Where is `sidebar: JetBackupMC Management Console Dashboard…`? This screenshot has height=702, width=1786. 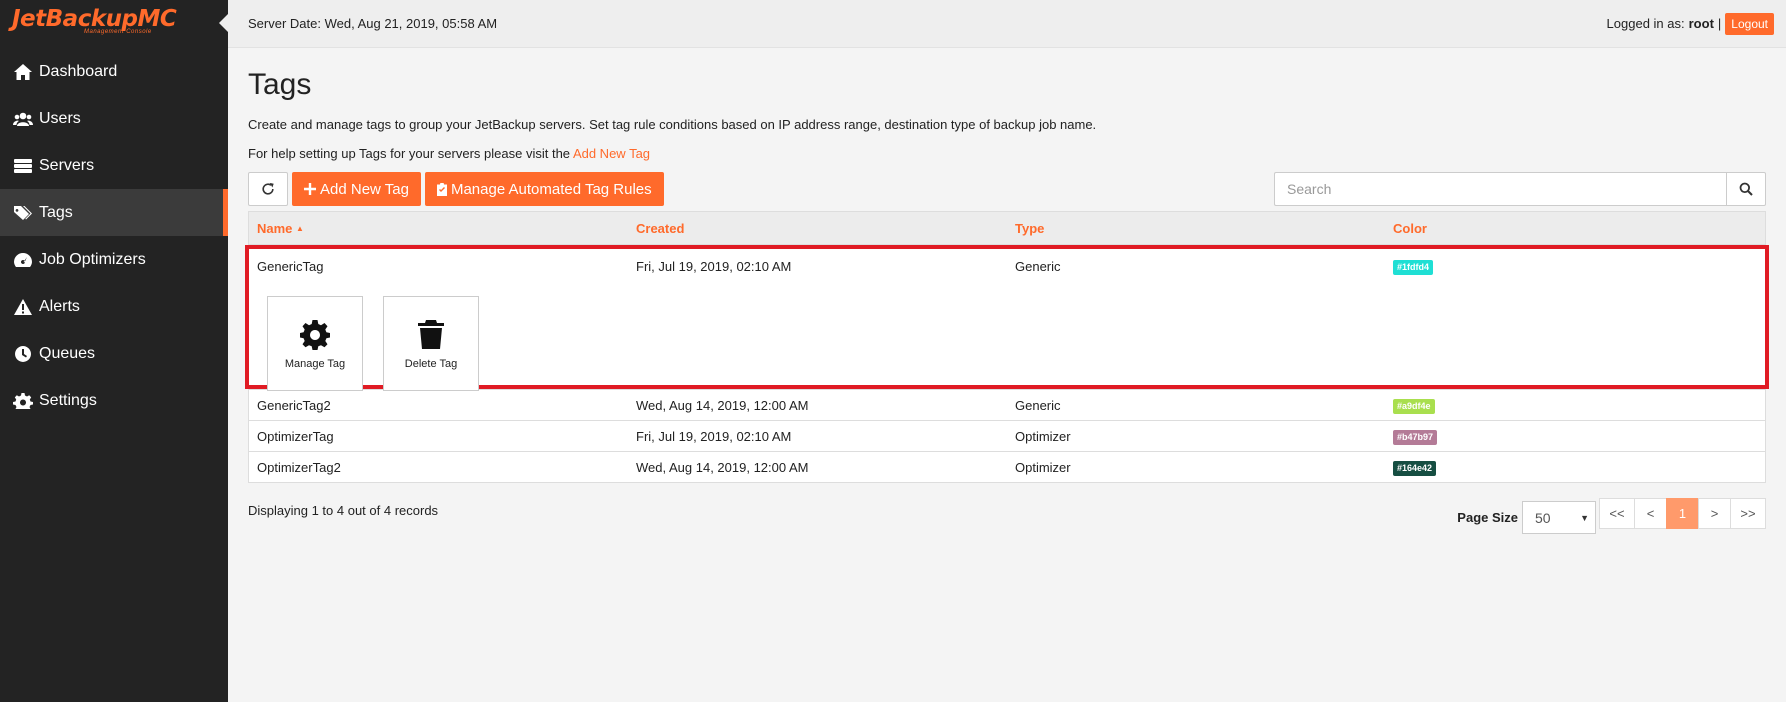 sidebar: JetBackupMC Management Console Dashboard… is located at coordinates (114, 351).